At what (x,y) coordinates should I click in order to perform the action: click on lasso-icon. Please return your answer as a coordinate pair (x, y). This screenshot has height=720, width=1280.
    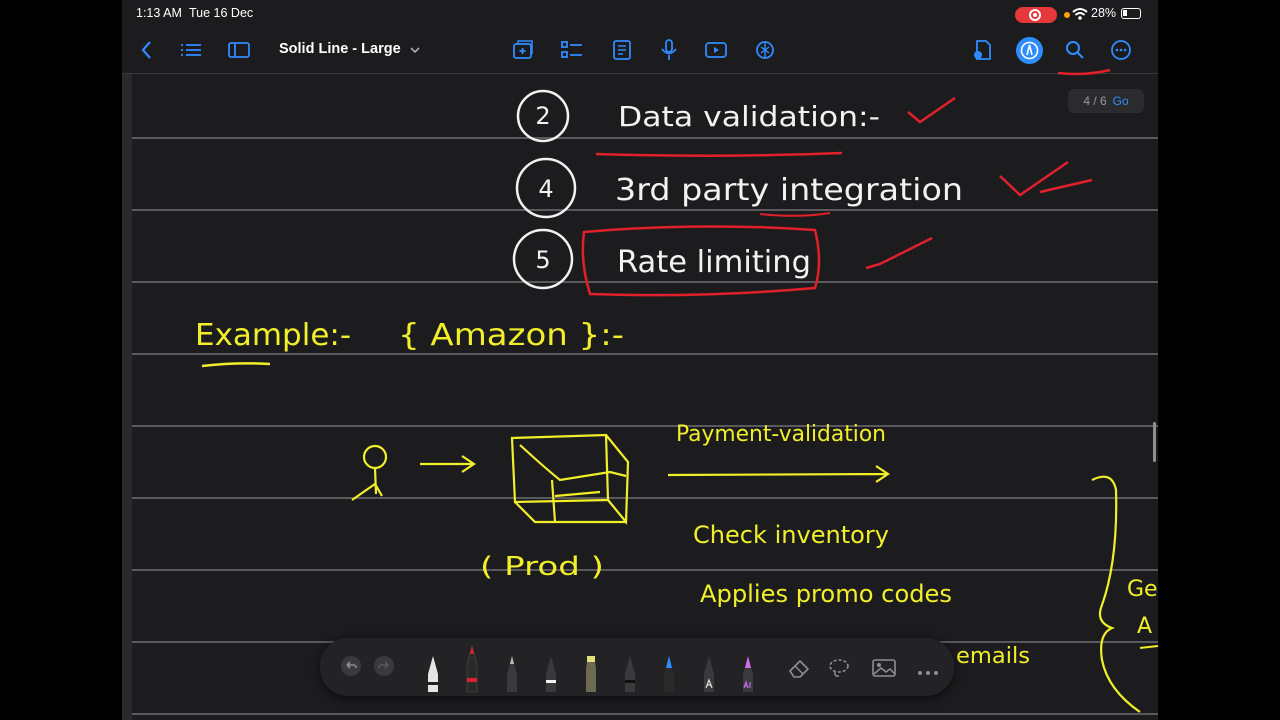
    Looking at the image, I should click on (839, 670).